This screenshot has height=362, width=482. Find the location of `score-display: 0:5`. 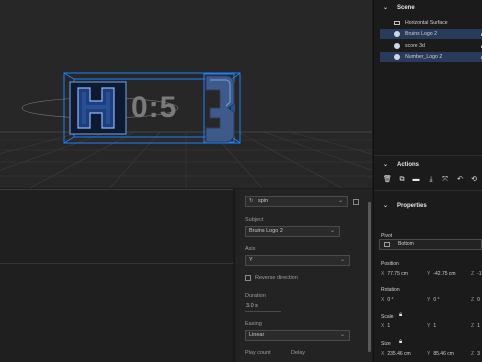

score-display: 0:5 is located at coordinates (154, 107).